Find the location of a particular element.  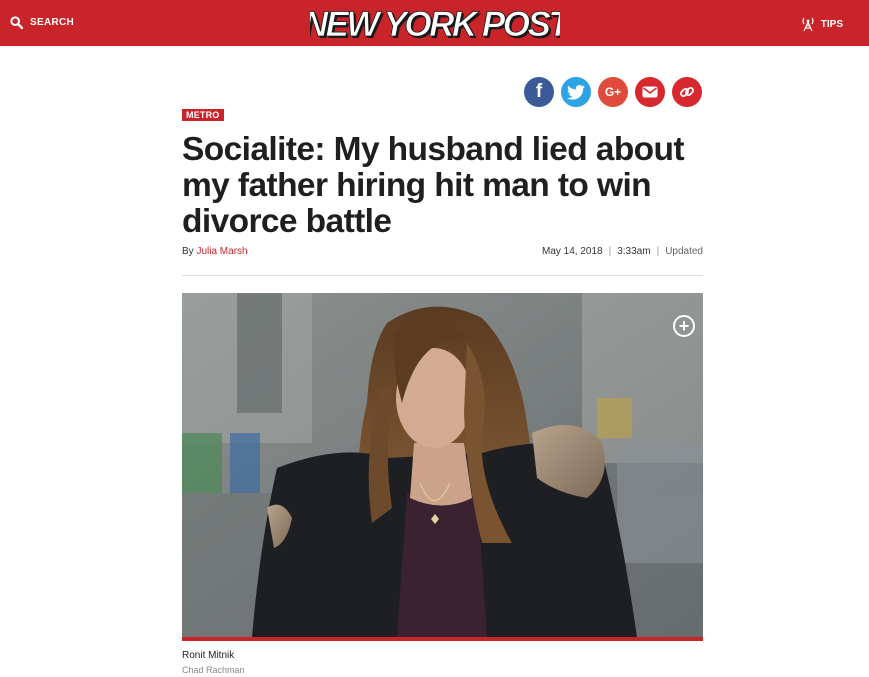

google-plus-share-button: G+ is located at coordinates (613, 92).